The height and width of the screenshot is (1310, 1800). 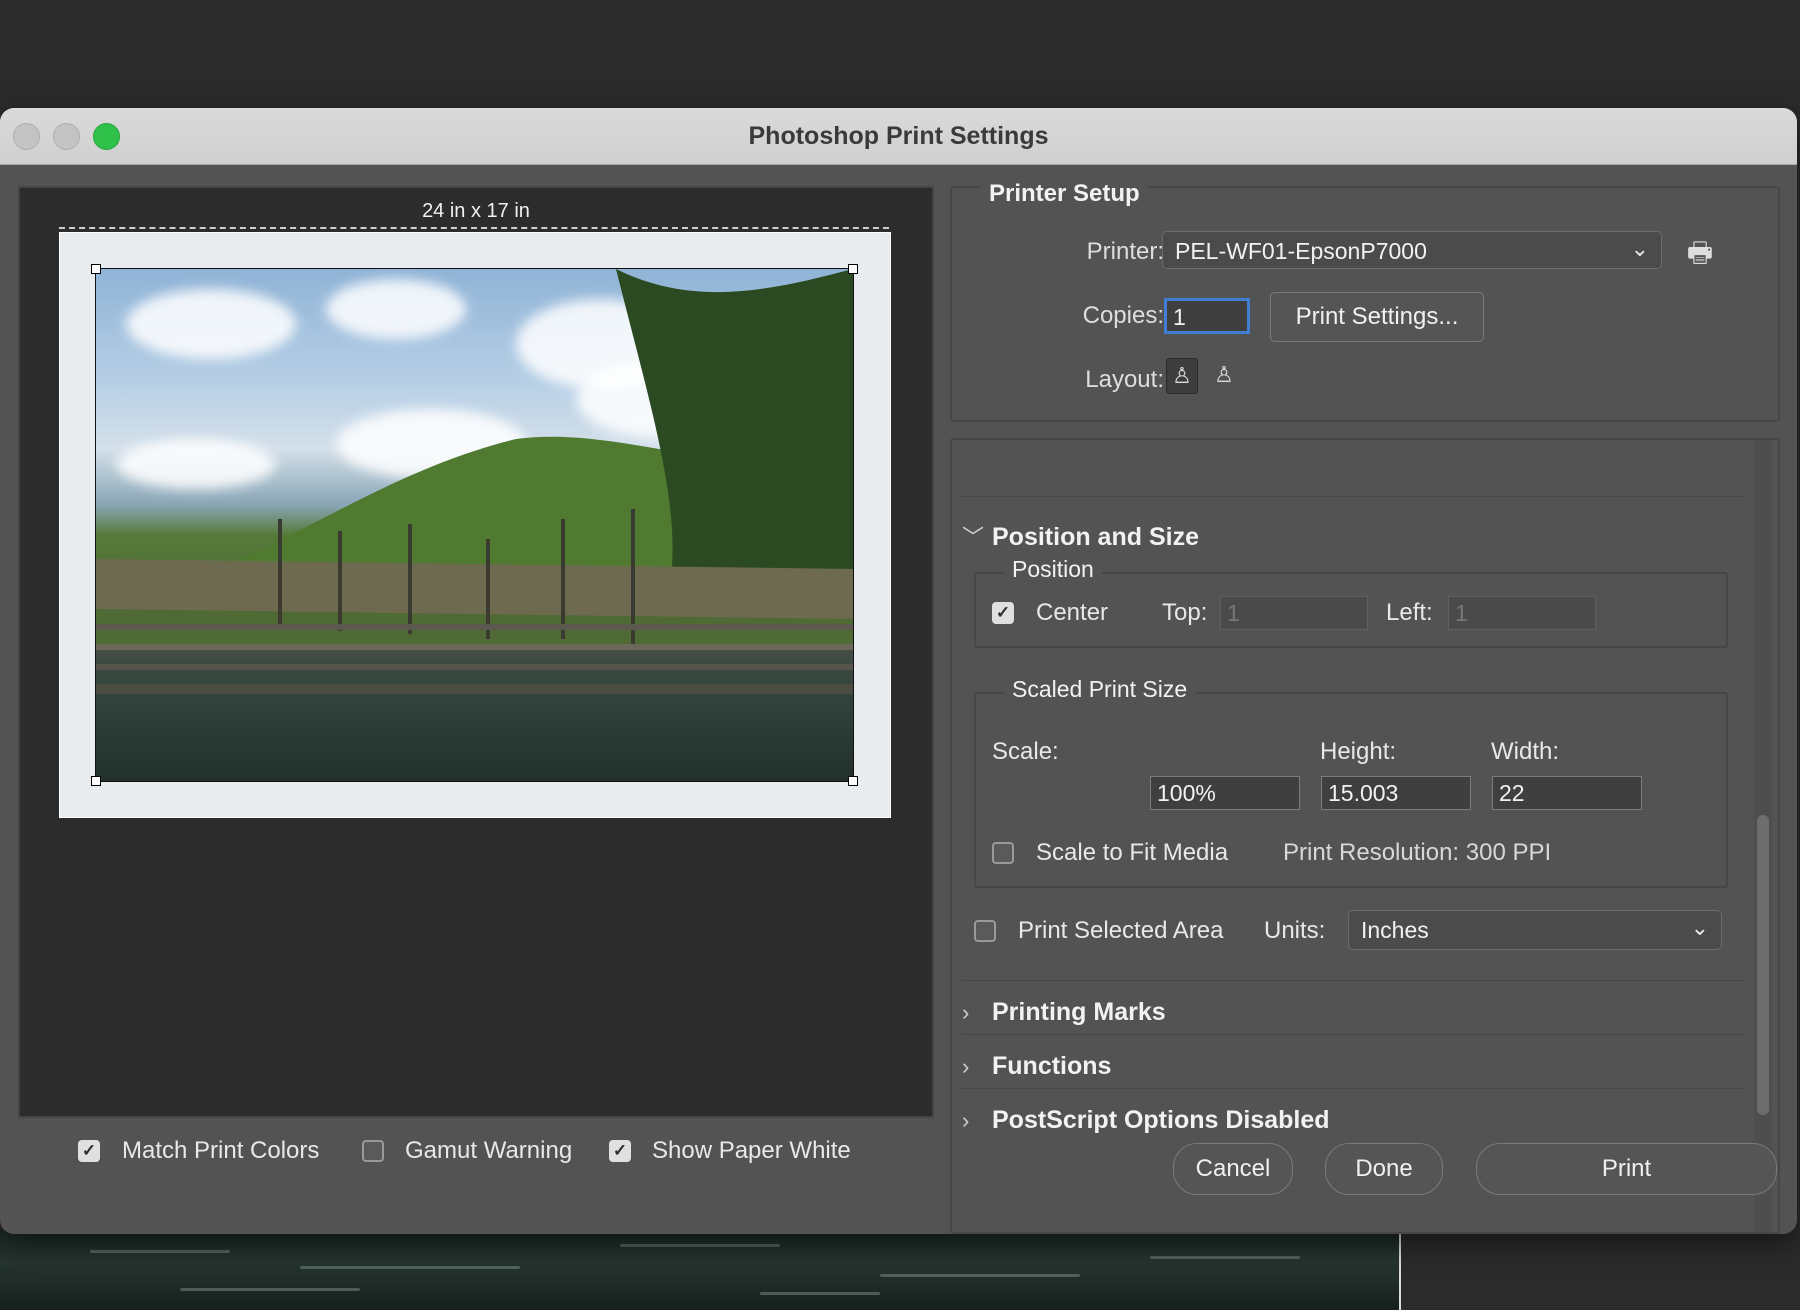 What do you see at coordinates (853, 781) in the screenshot?
I see `resize-handle-bottom-right` at bounding box center [853, 781].